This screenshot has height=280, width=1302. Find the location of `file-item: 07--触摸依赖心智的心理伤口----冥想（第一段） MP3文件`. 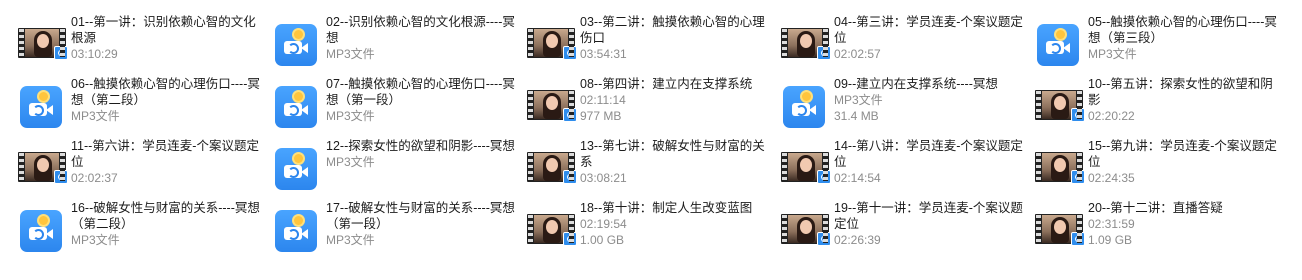

file-item: 07--触摸依赖心智的心理伤口----冥想（第一段） MP3文件 is located at coordinates (398, 103).